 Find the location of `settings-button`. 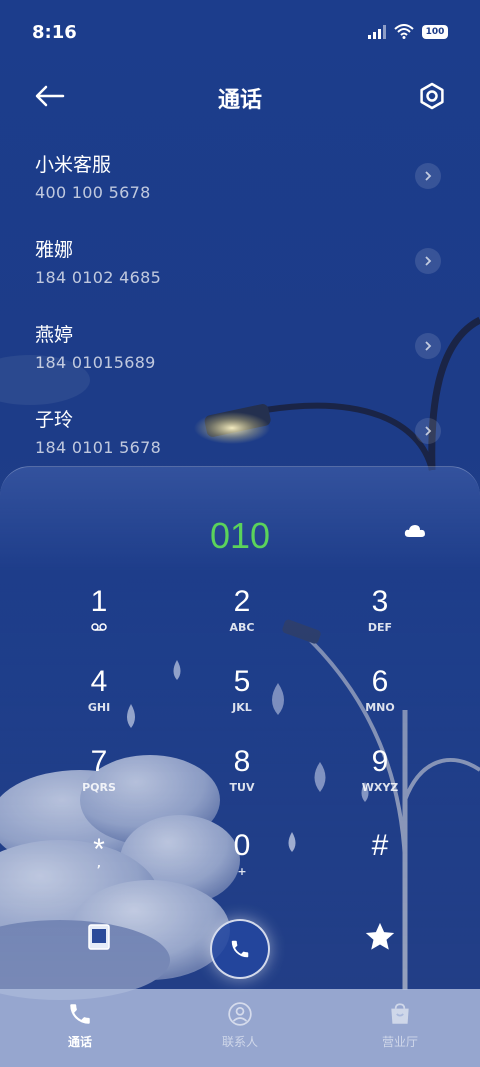

settings-button is located at coordinates (432, 96).